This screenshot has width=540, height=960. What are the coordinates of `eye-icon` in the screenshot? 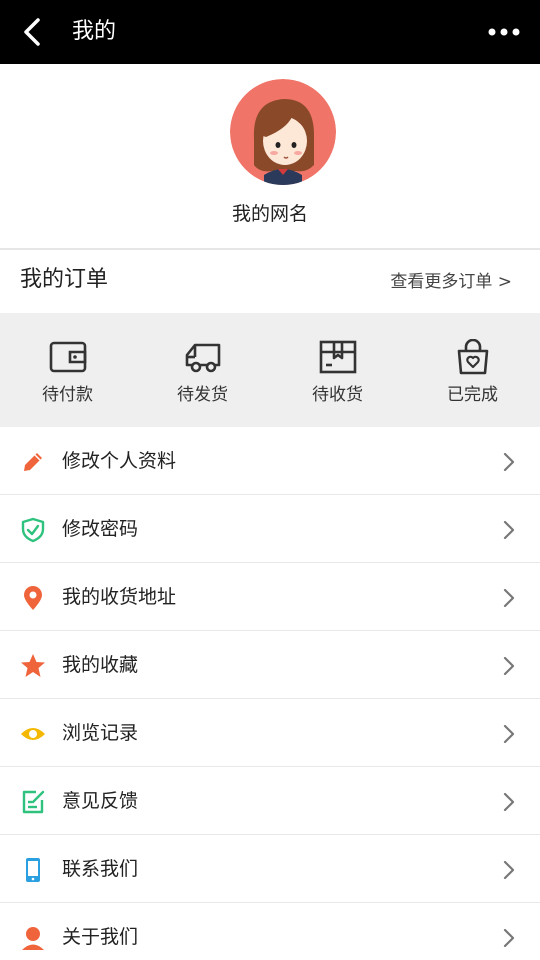 It's located at (33, 734).